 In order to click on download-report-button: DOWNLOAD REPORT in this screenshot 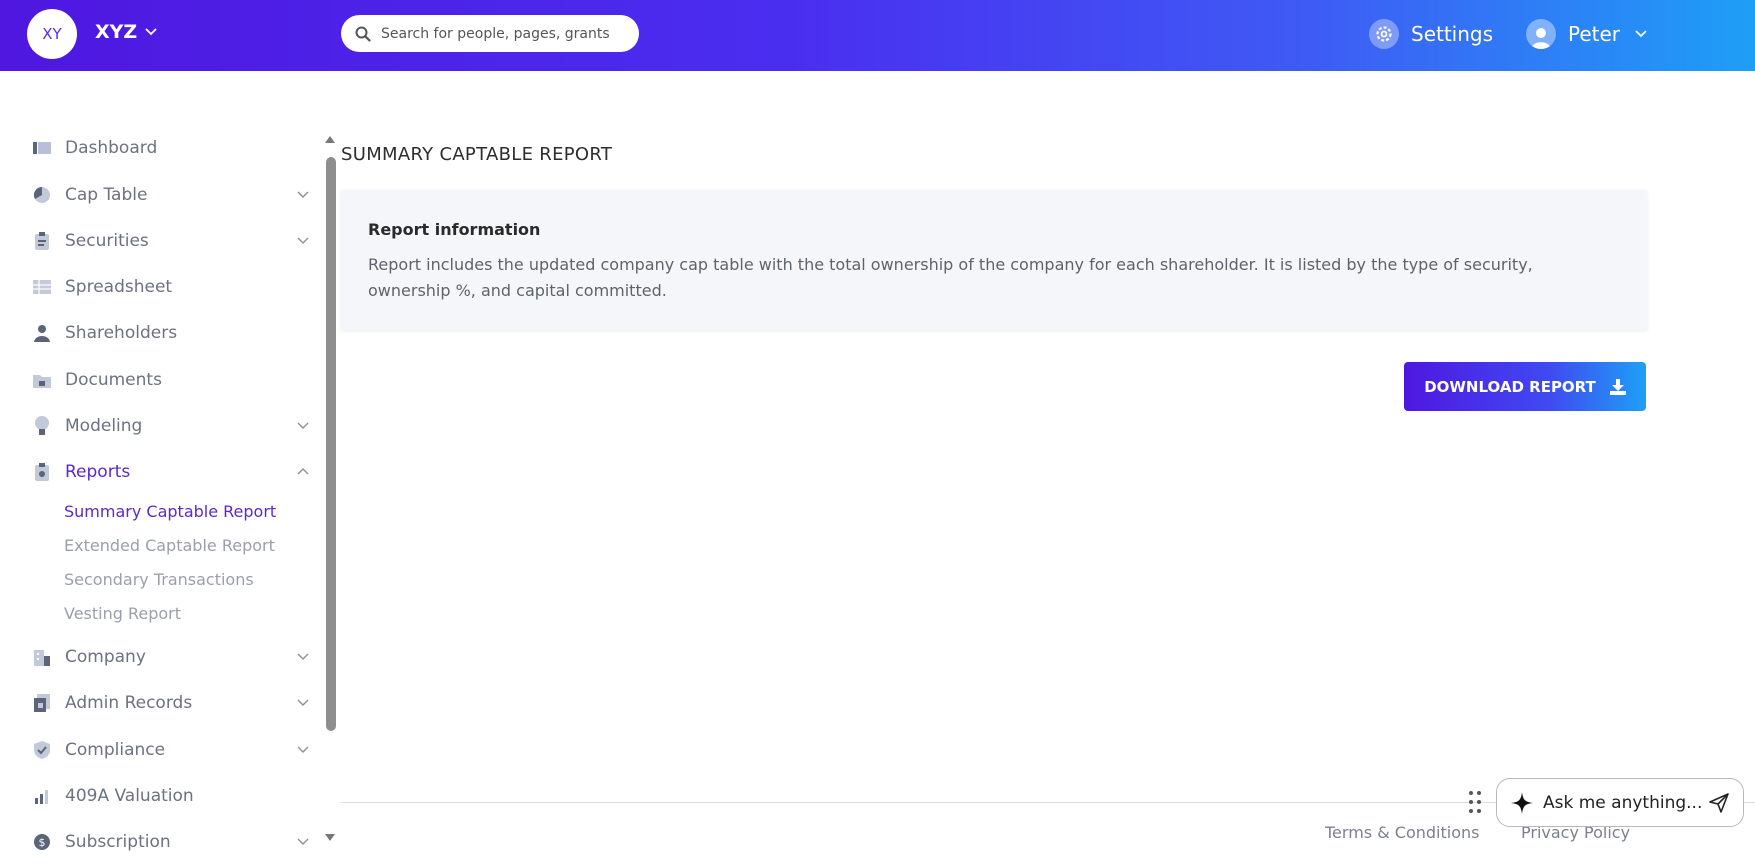, I will do `click(1525, 386)`.